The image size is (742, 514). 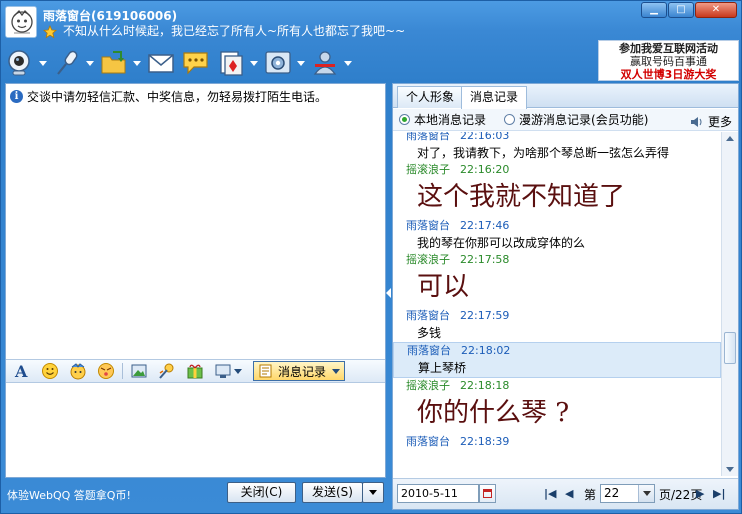 What do you see at coordinates (550, 493) in the screenshot?
I see `first-page-icon: |◀` at bounding box center [550, 493].